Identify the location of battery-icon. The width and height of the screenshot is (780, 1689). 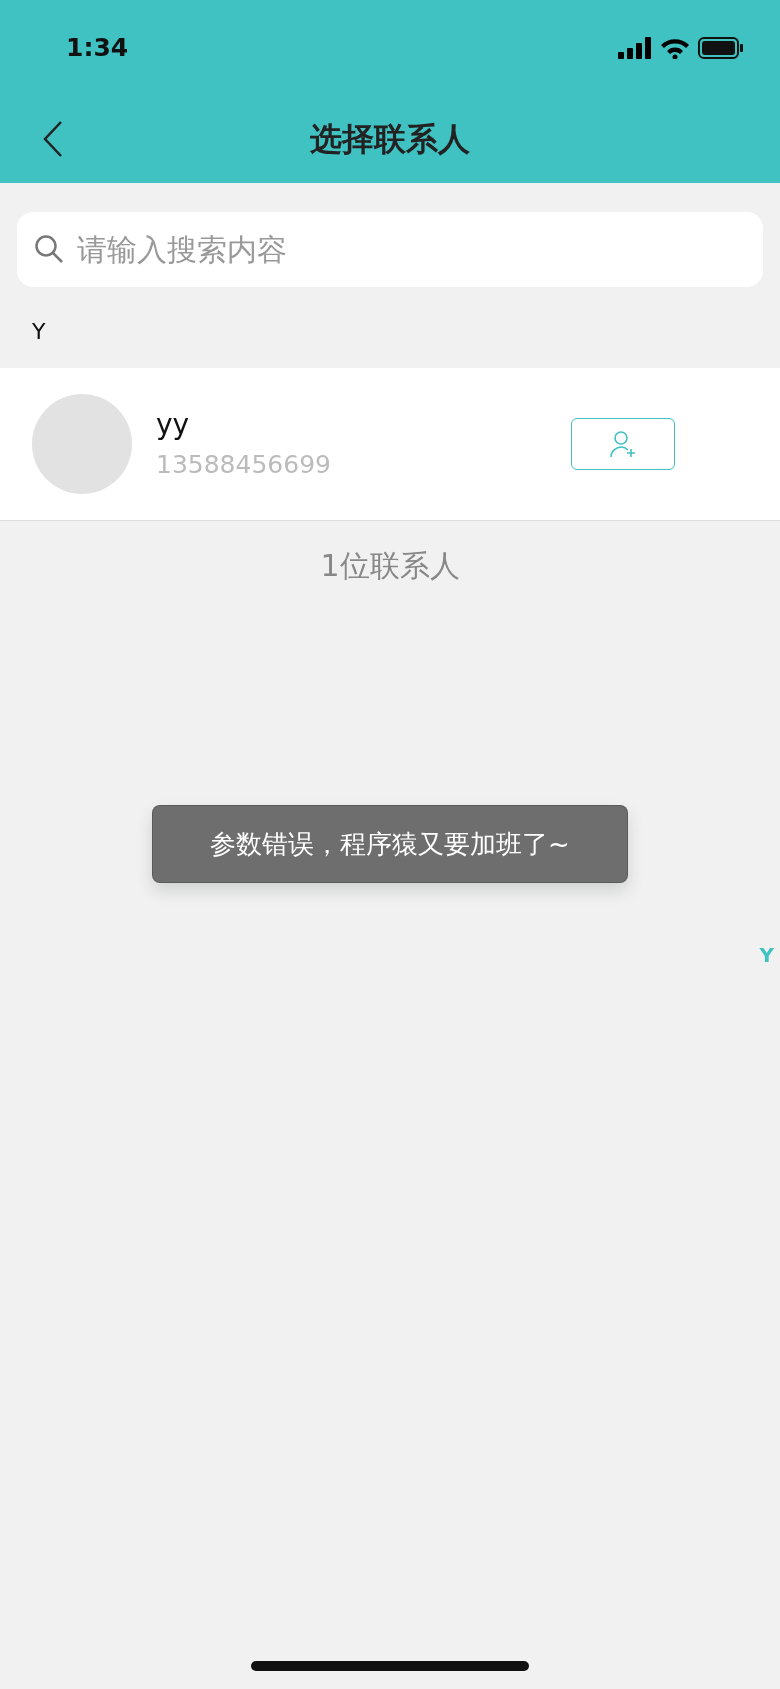
(721, 47).